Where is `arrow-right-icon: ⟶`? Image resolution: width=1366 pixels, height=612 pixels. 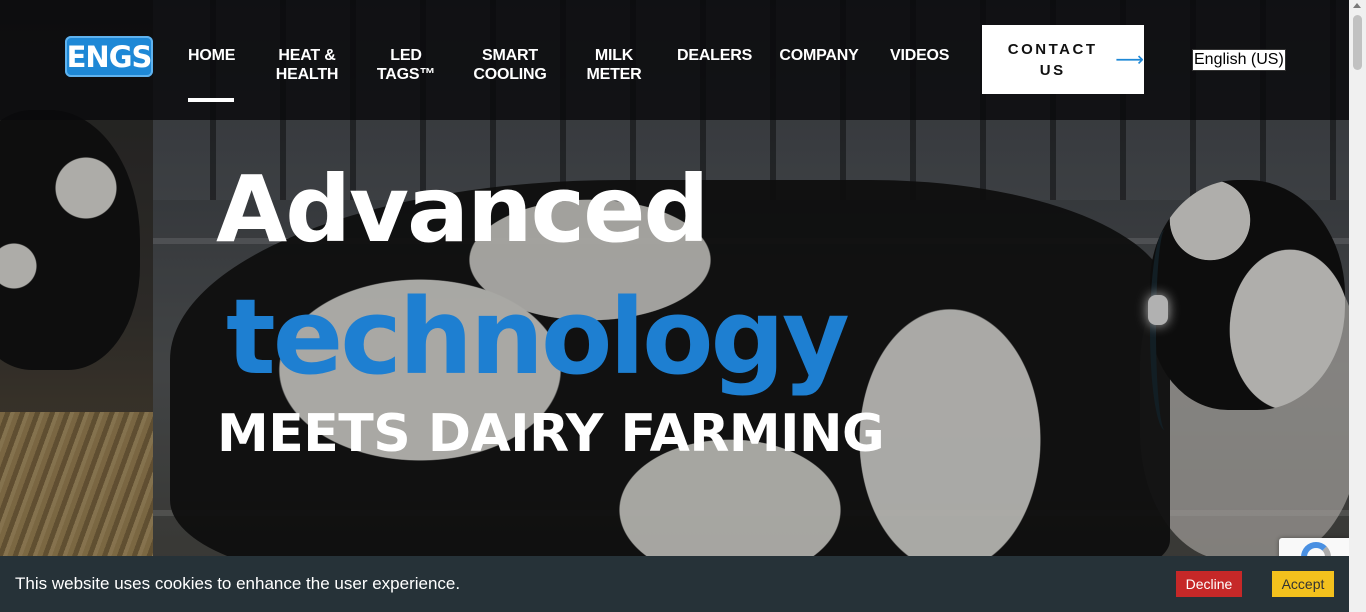
arrow-right-icon: ⟶ is located at coordinates (1129, 60).